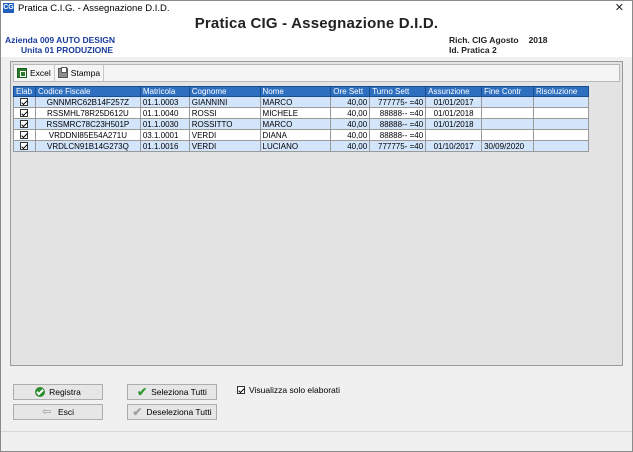 The image size is (633, 452). I want to click on deseleziona-label: Deseleziona Tutti, so click(179, 412).